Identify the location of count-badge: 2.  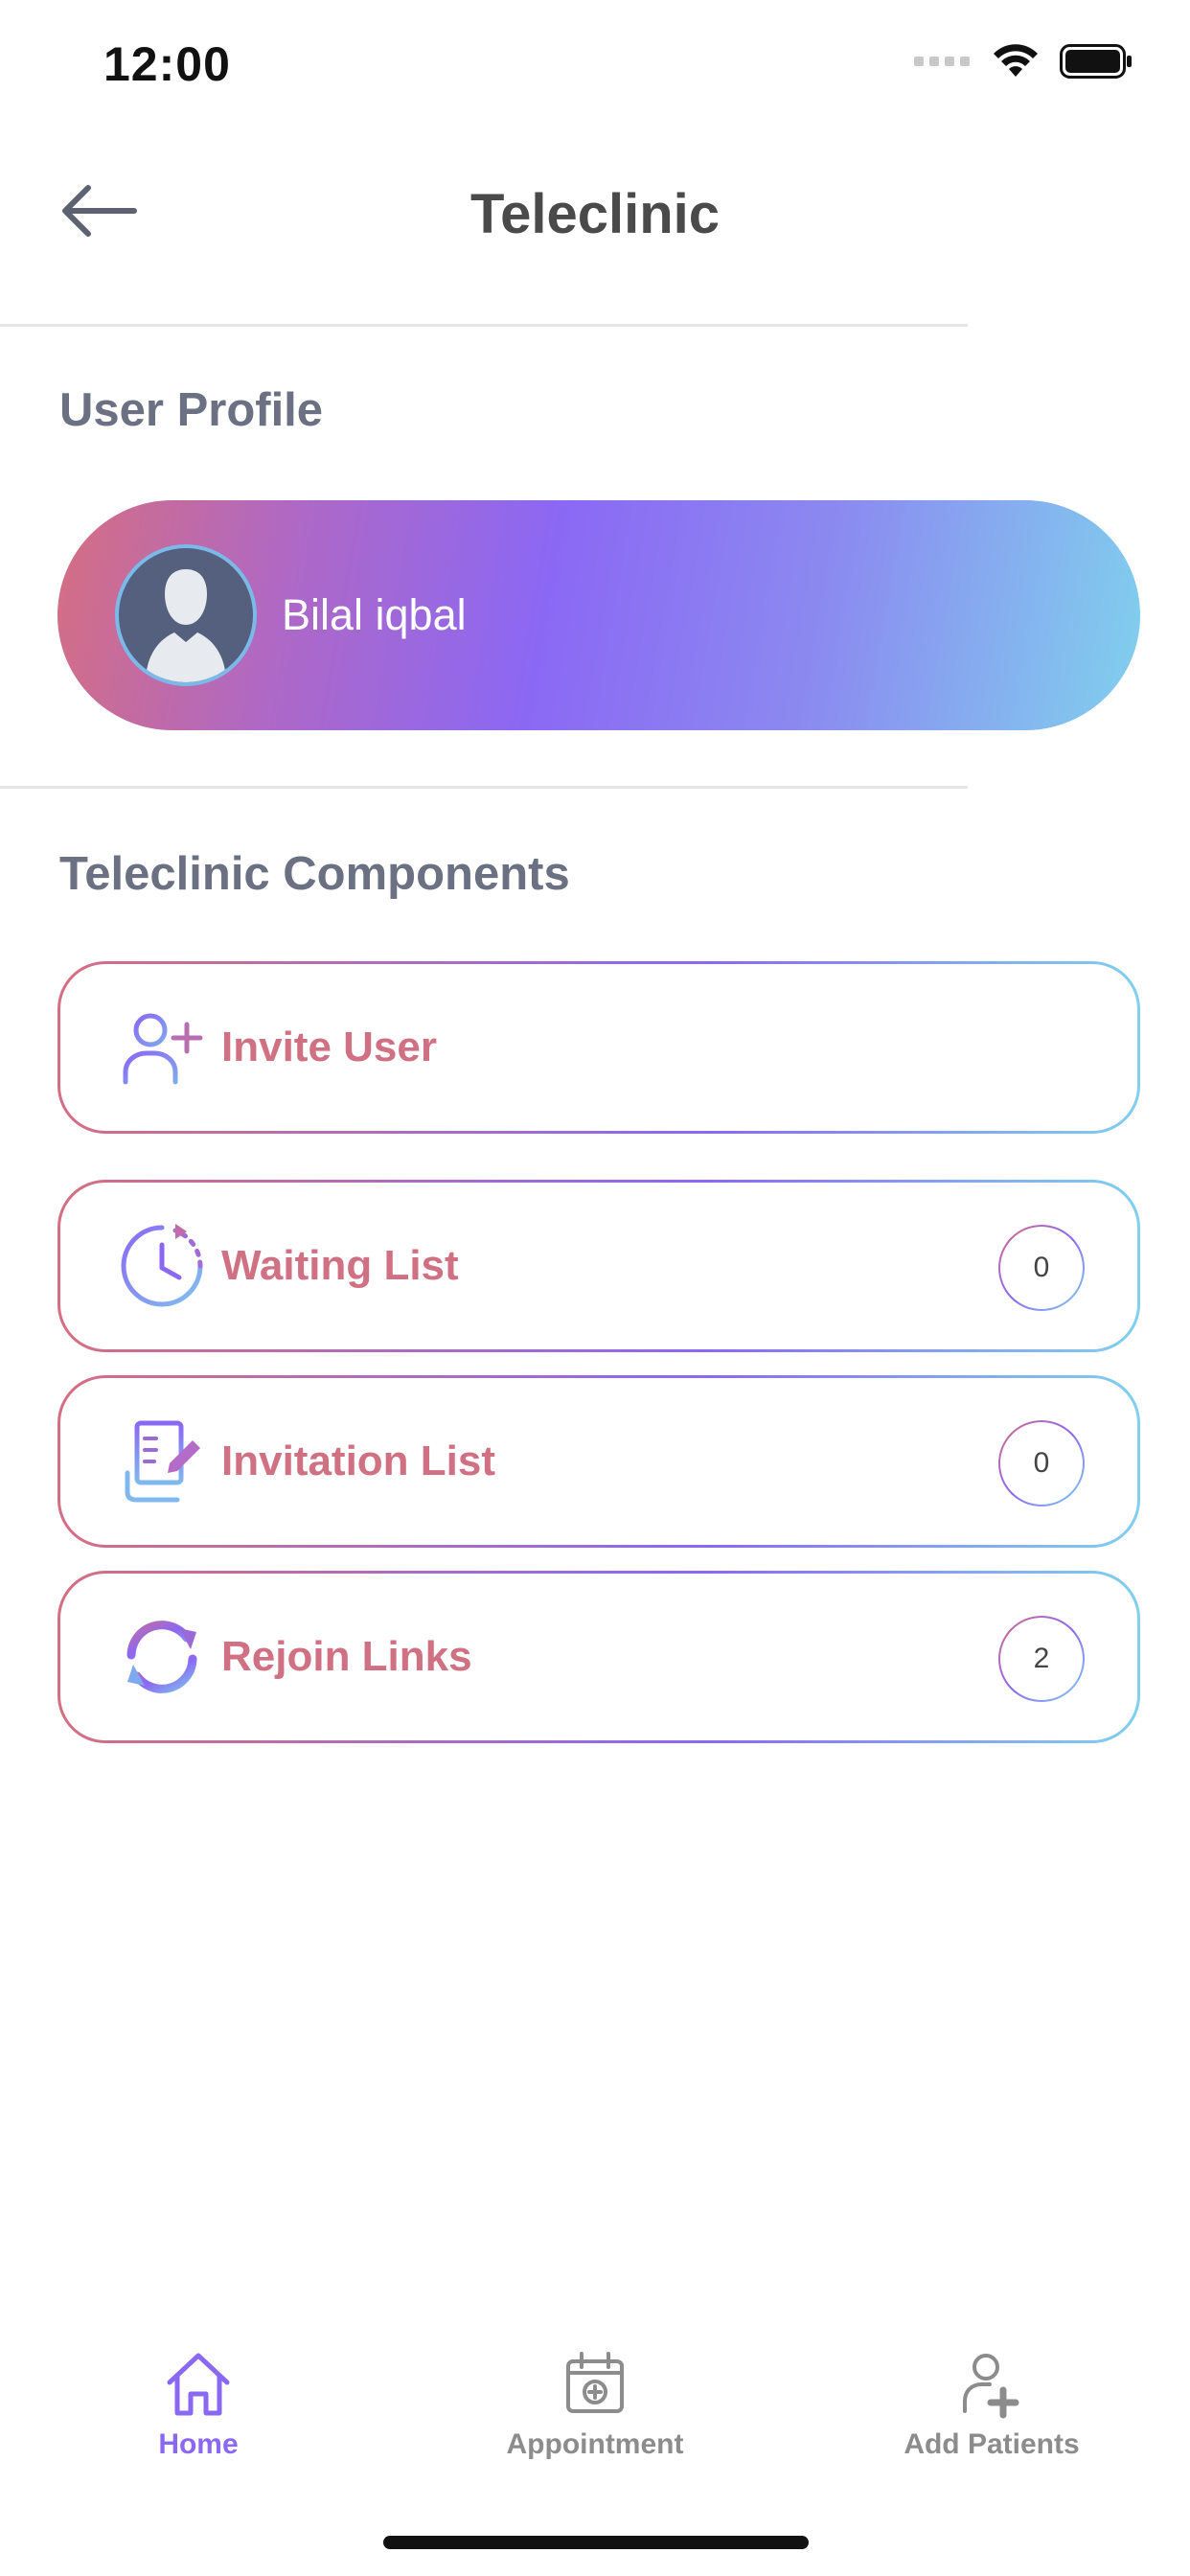
(1041, 1659).